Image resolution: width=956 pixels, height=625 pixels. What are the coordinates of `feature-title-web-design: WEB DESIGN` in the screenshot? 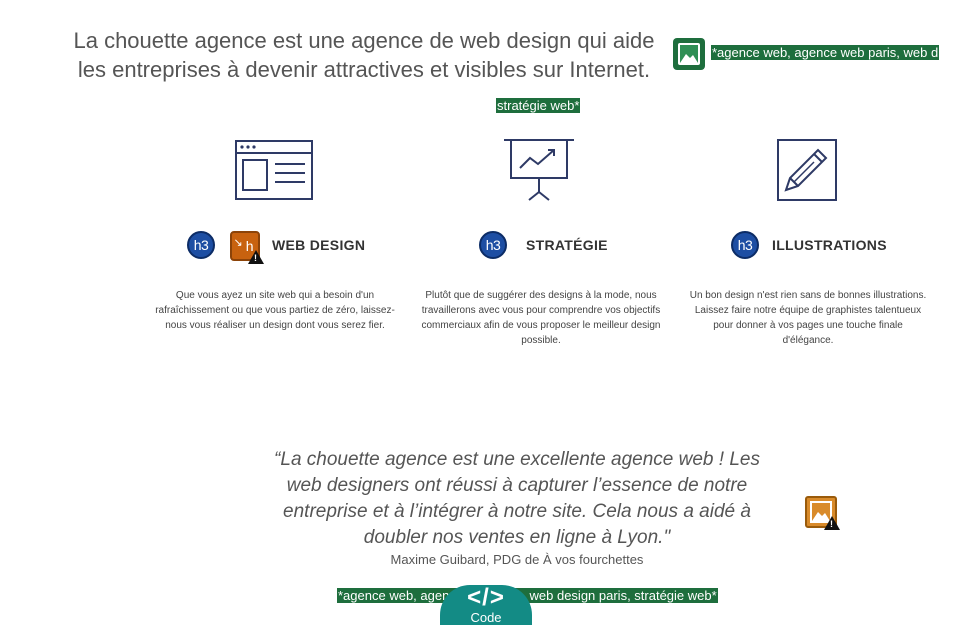 It's located at (319, 245).